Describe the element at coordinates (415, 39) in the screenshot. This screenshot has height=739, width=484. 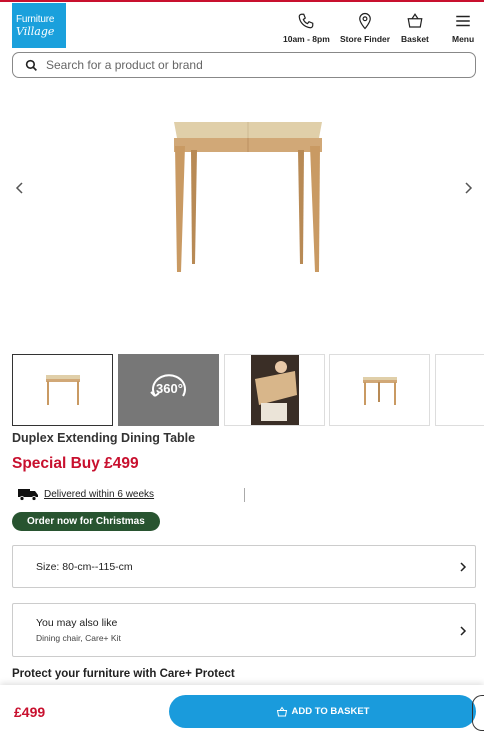
I see `nav-label-basket: Basket` at that location.